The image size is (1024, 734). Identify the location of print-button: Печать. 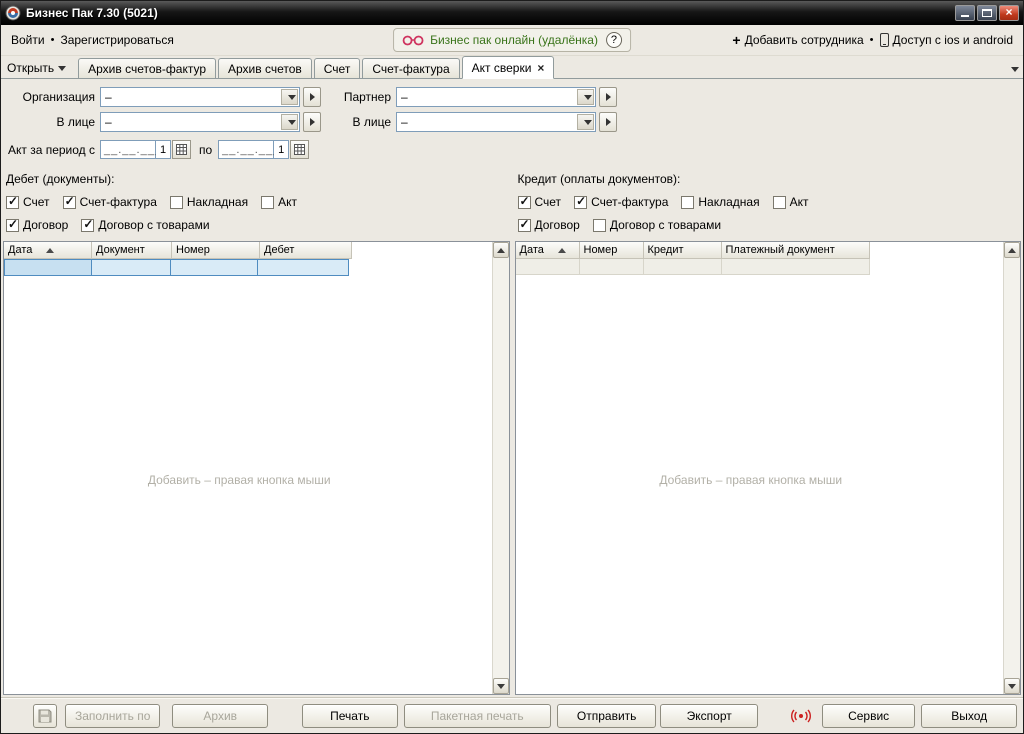
(350, 715).